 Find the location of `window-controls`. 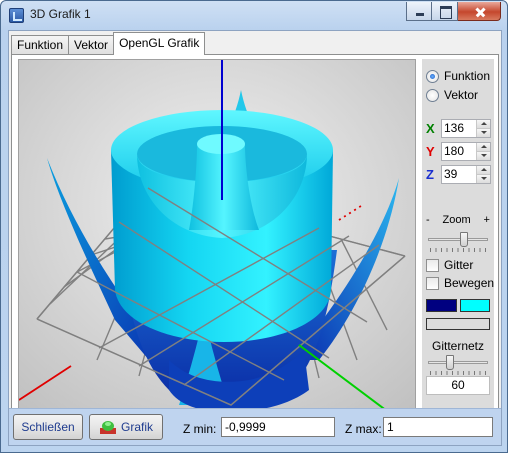

window-controls is located at coordinates (453, 11).